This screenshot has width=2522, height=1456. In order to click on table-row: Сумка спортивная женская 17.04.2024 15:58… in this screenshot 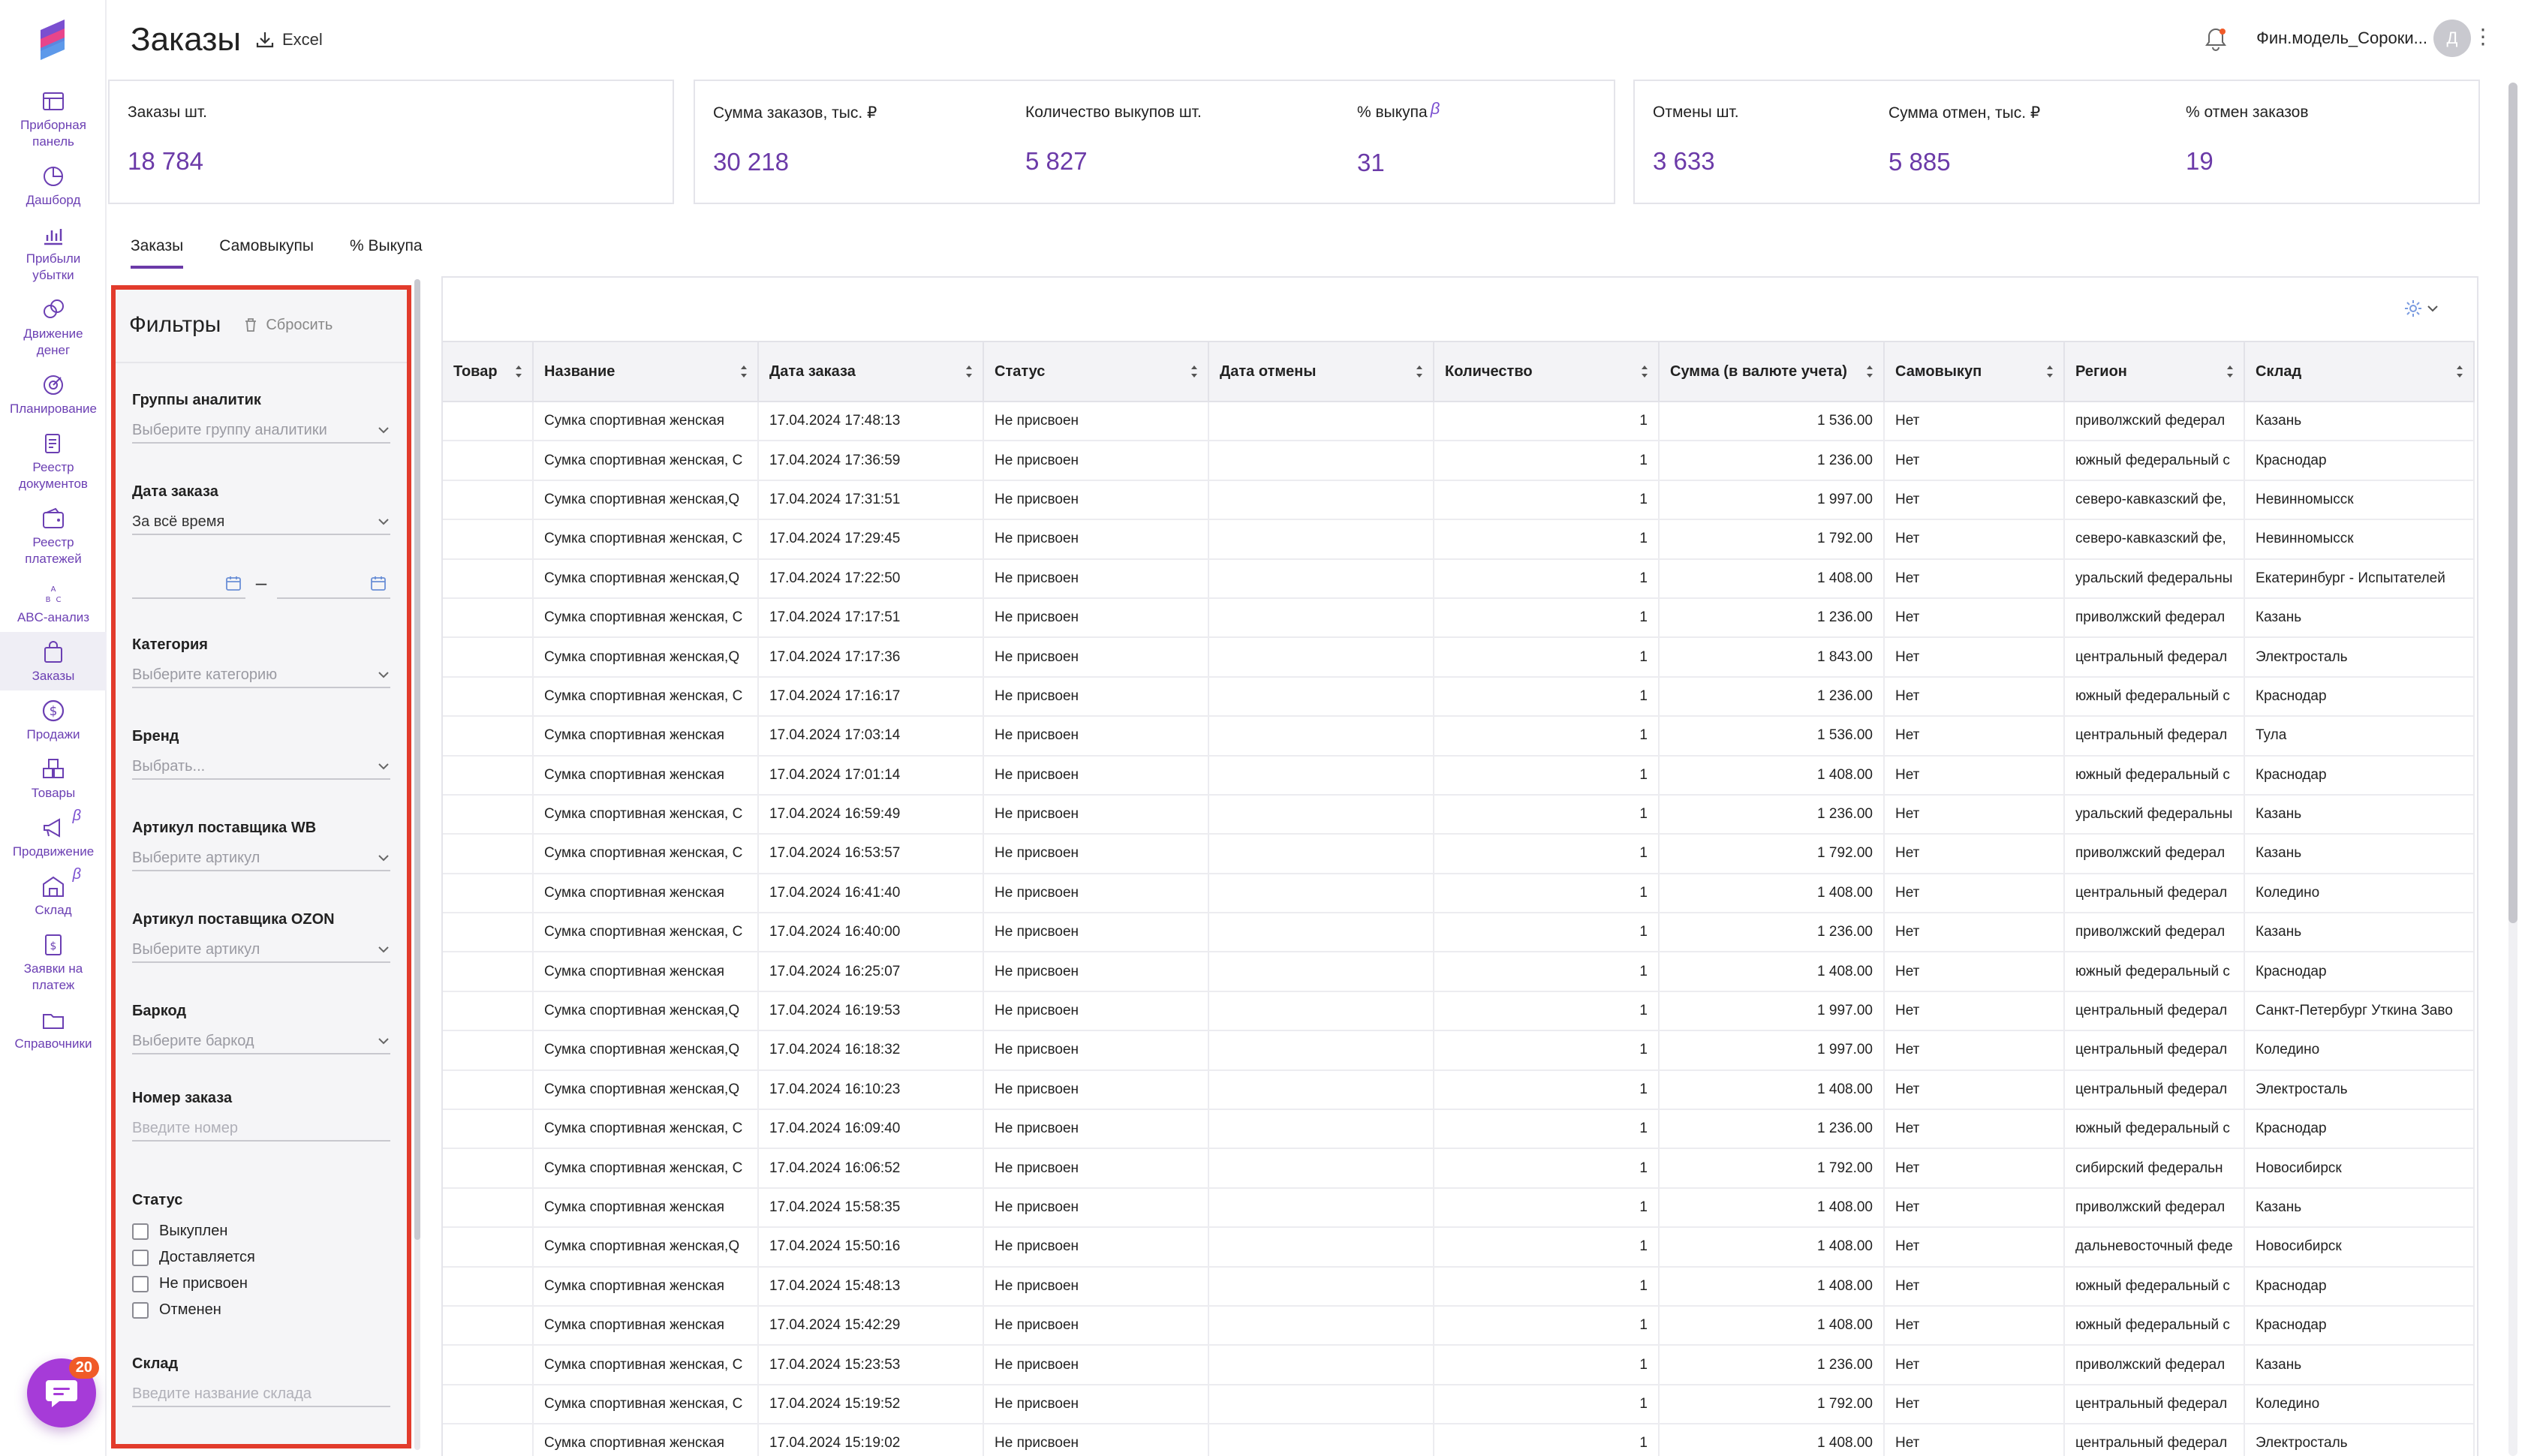, I will do `click(1459, 1208)`.